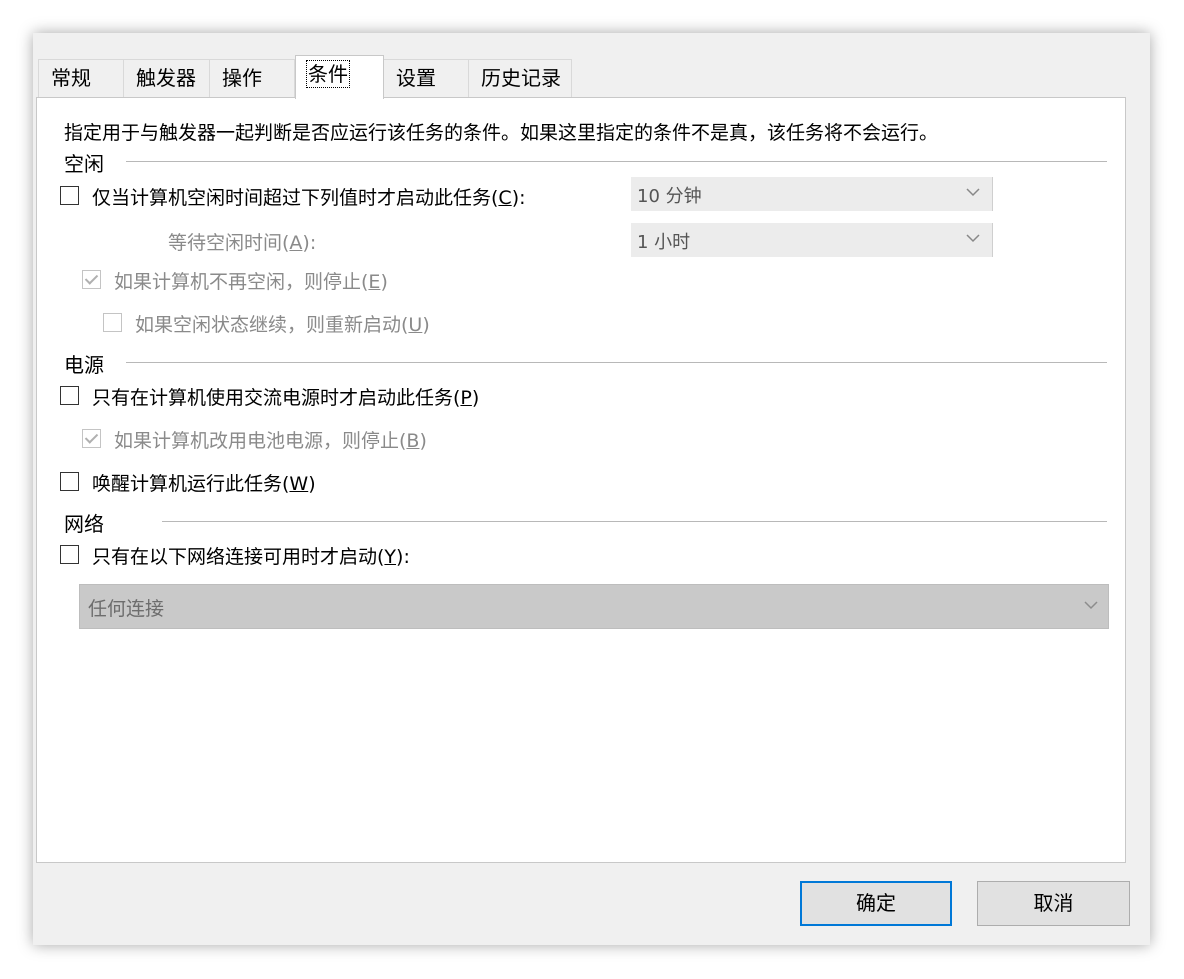 The width and height of the screenshot is (1184, 979). What do you see at coordinates (664, 242) in the screenshot?
I see `wait-duration-value: 1 小时` at bounding box center [664, 242].